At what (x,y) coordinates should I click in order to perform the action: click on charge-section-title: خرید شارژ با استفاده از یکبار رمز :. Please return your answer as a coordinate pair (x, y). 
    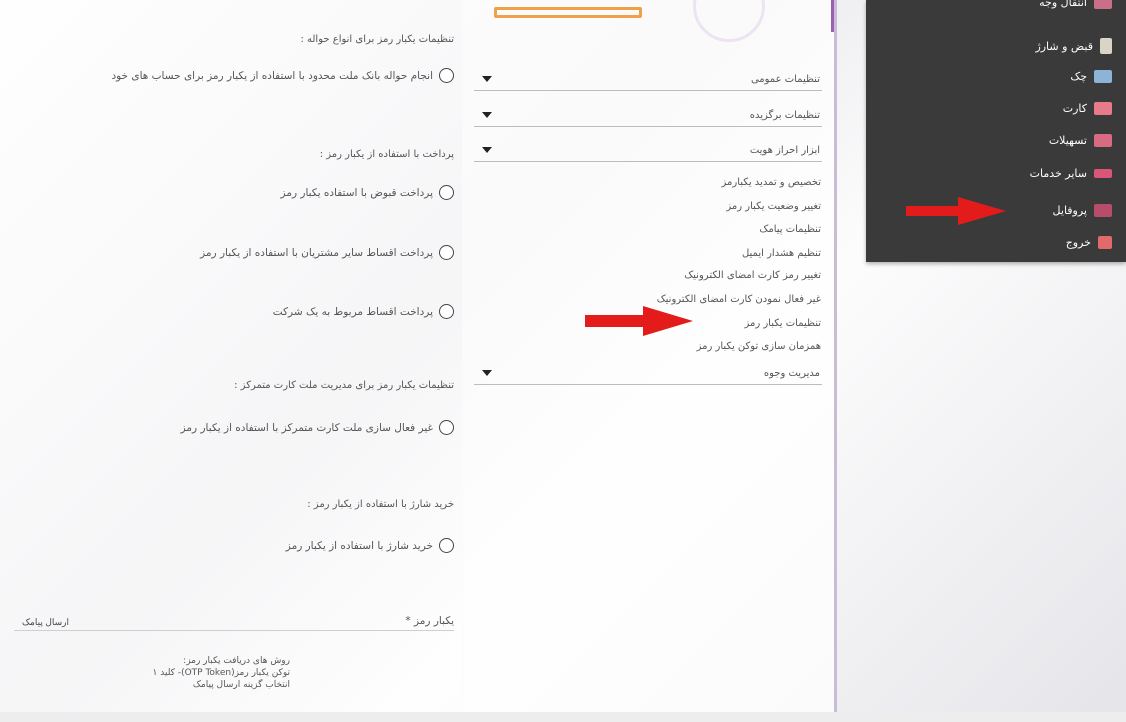
    Looking at the image, I should click on (380, 504).